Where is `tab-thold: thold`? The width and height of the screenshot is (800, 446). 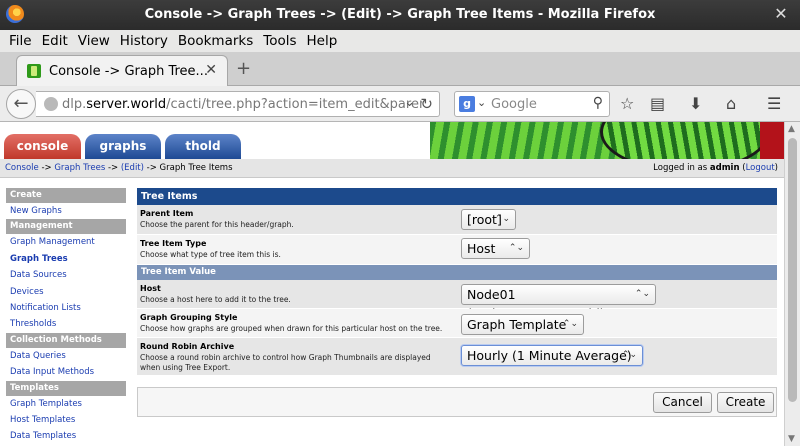 tab-thold: thold is located at coordinates (203, 146).